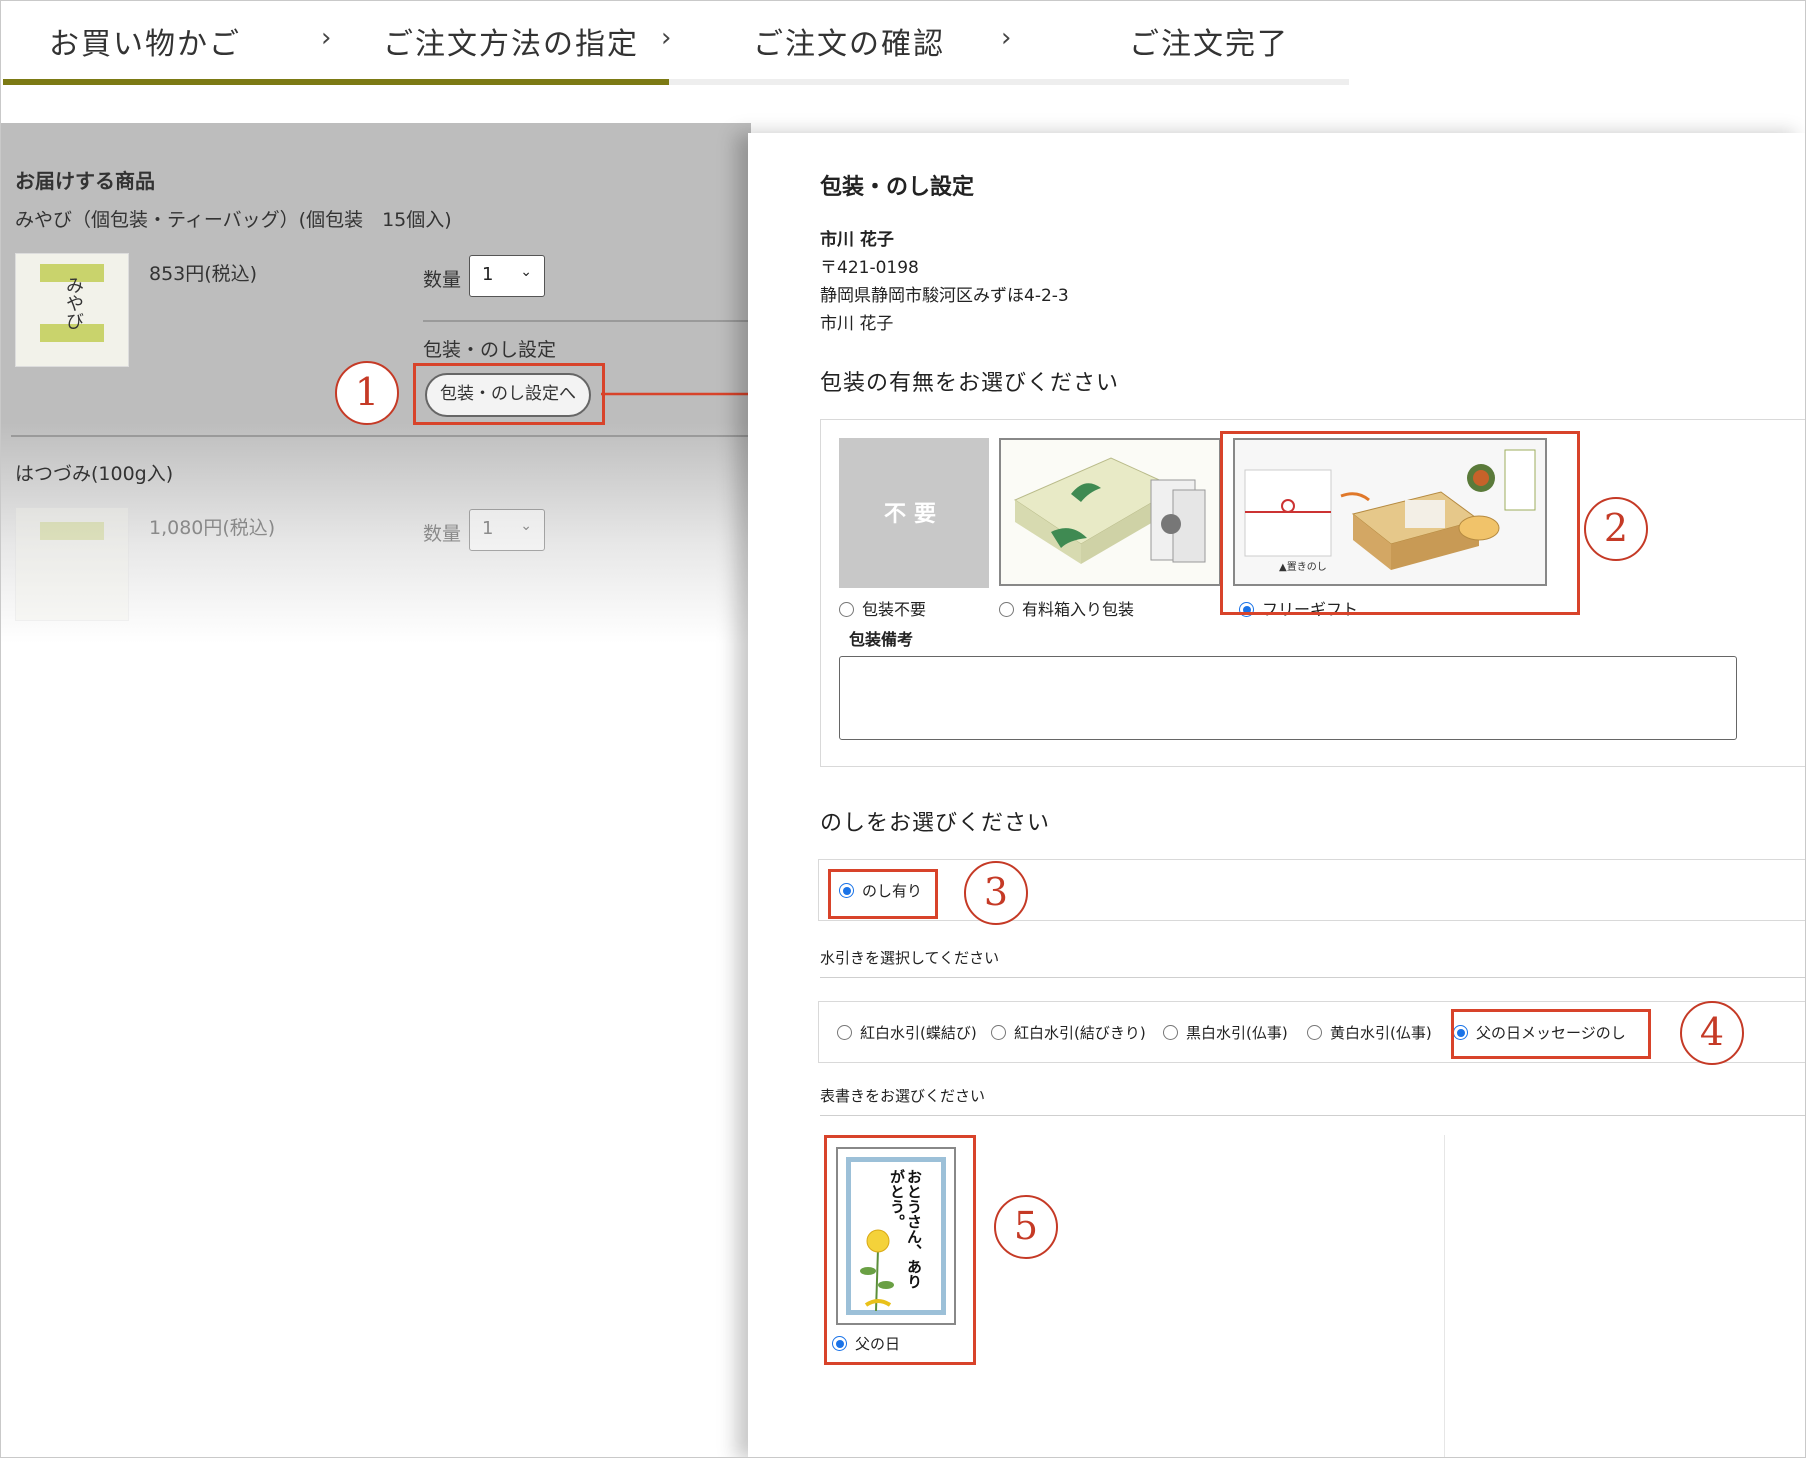 This screenshot has height=1458, width=1806. I want to click on step-complete: ご注文完了, so click(1209, 44).